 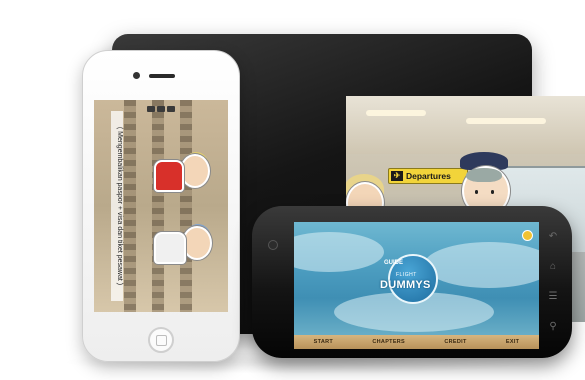 What do you see at coordinates (405, 285) in the screenshot?
I see `logo-dummies-text: DUMMYS` at bounding box center [405, 285].